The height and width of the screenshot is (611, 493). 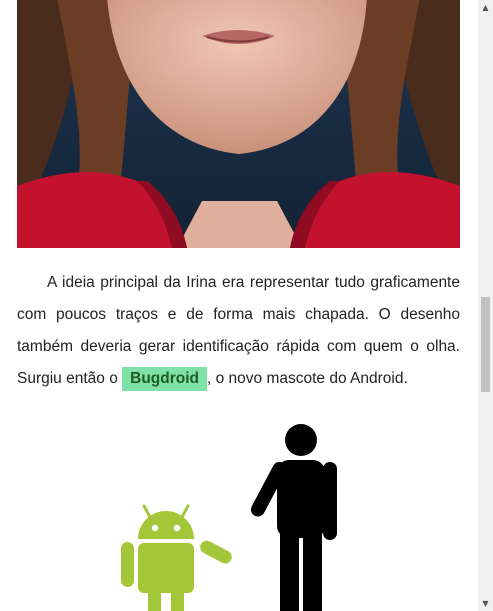 I want to click on scroll-up-arrow-icon: ▲, so click(x=485, y=7).